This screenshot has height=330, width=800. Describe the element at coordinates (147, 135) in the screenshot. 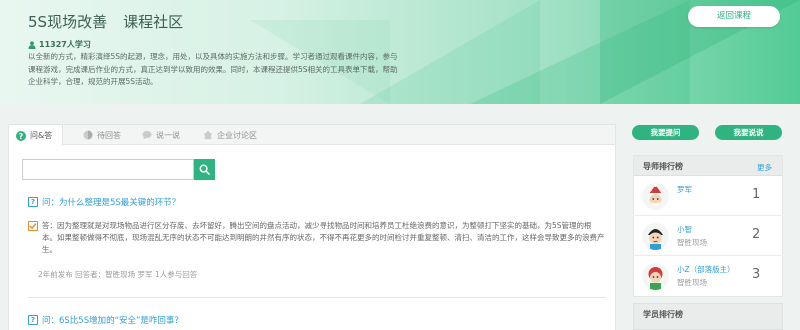

I see `chat-icon` at that location.